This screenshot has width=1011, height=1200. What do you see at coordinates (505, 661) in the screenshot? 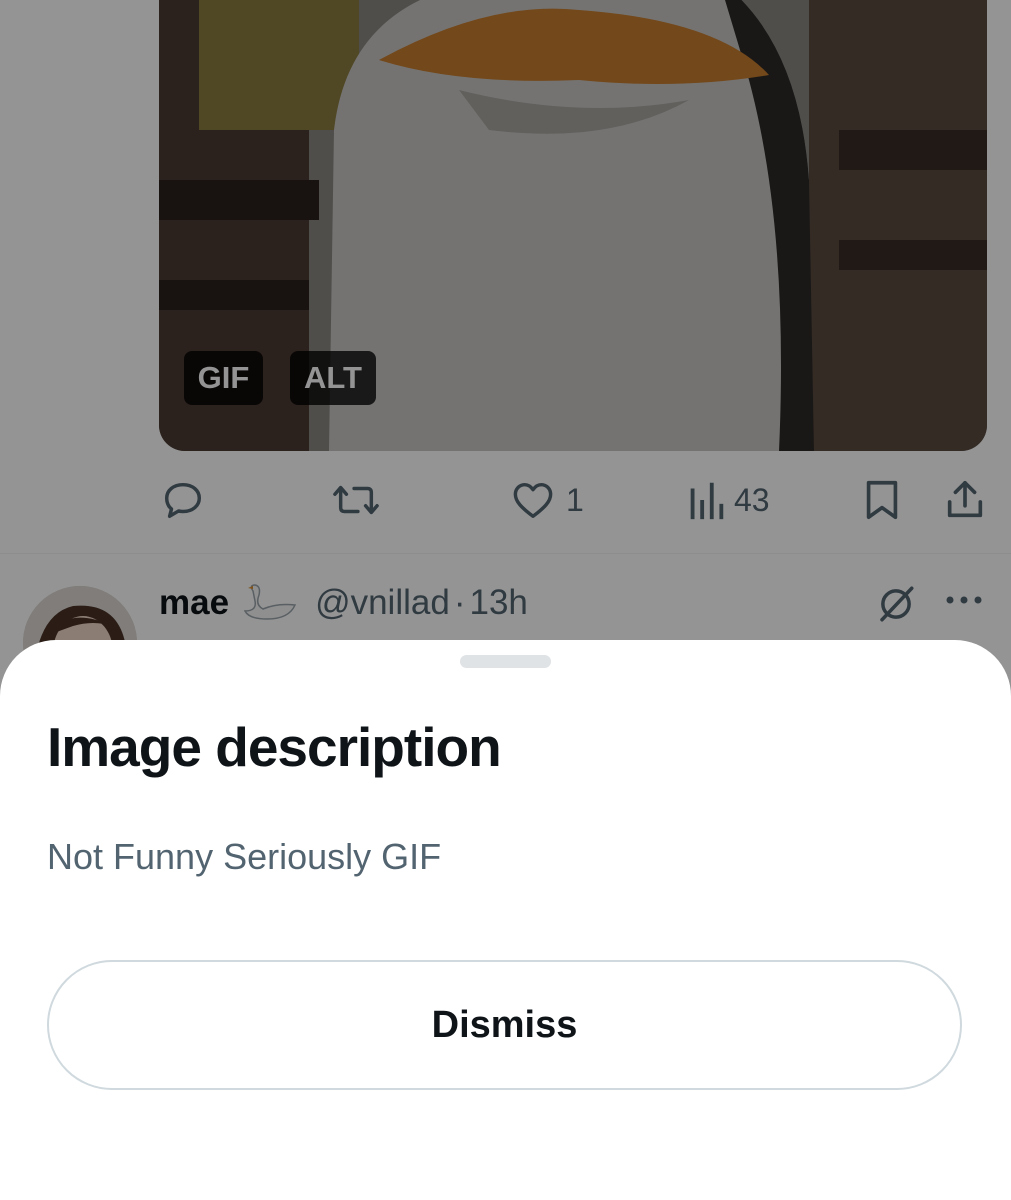
I see `sheet-grabber` at bounding box center [505, 661].